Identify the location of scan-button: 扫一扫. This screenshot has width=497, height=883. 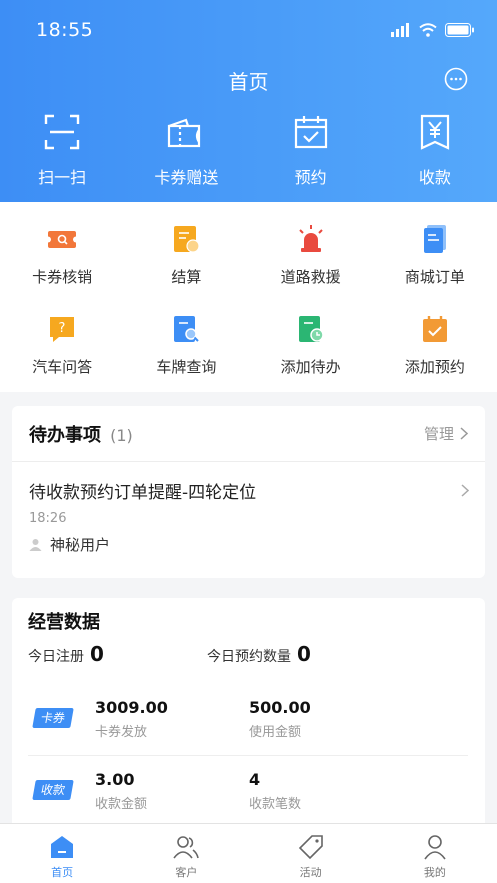
(62, 150).